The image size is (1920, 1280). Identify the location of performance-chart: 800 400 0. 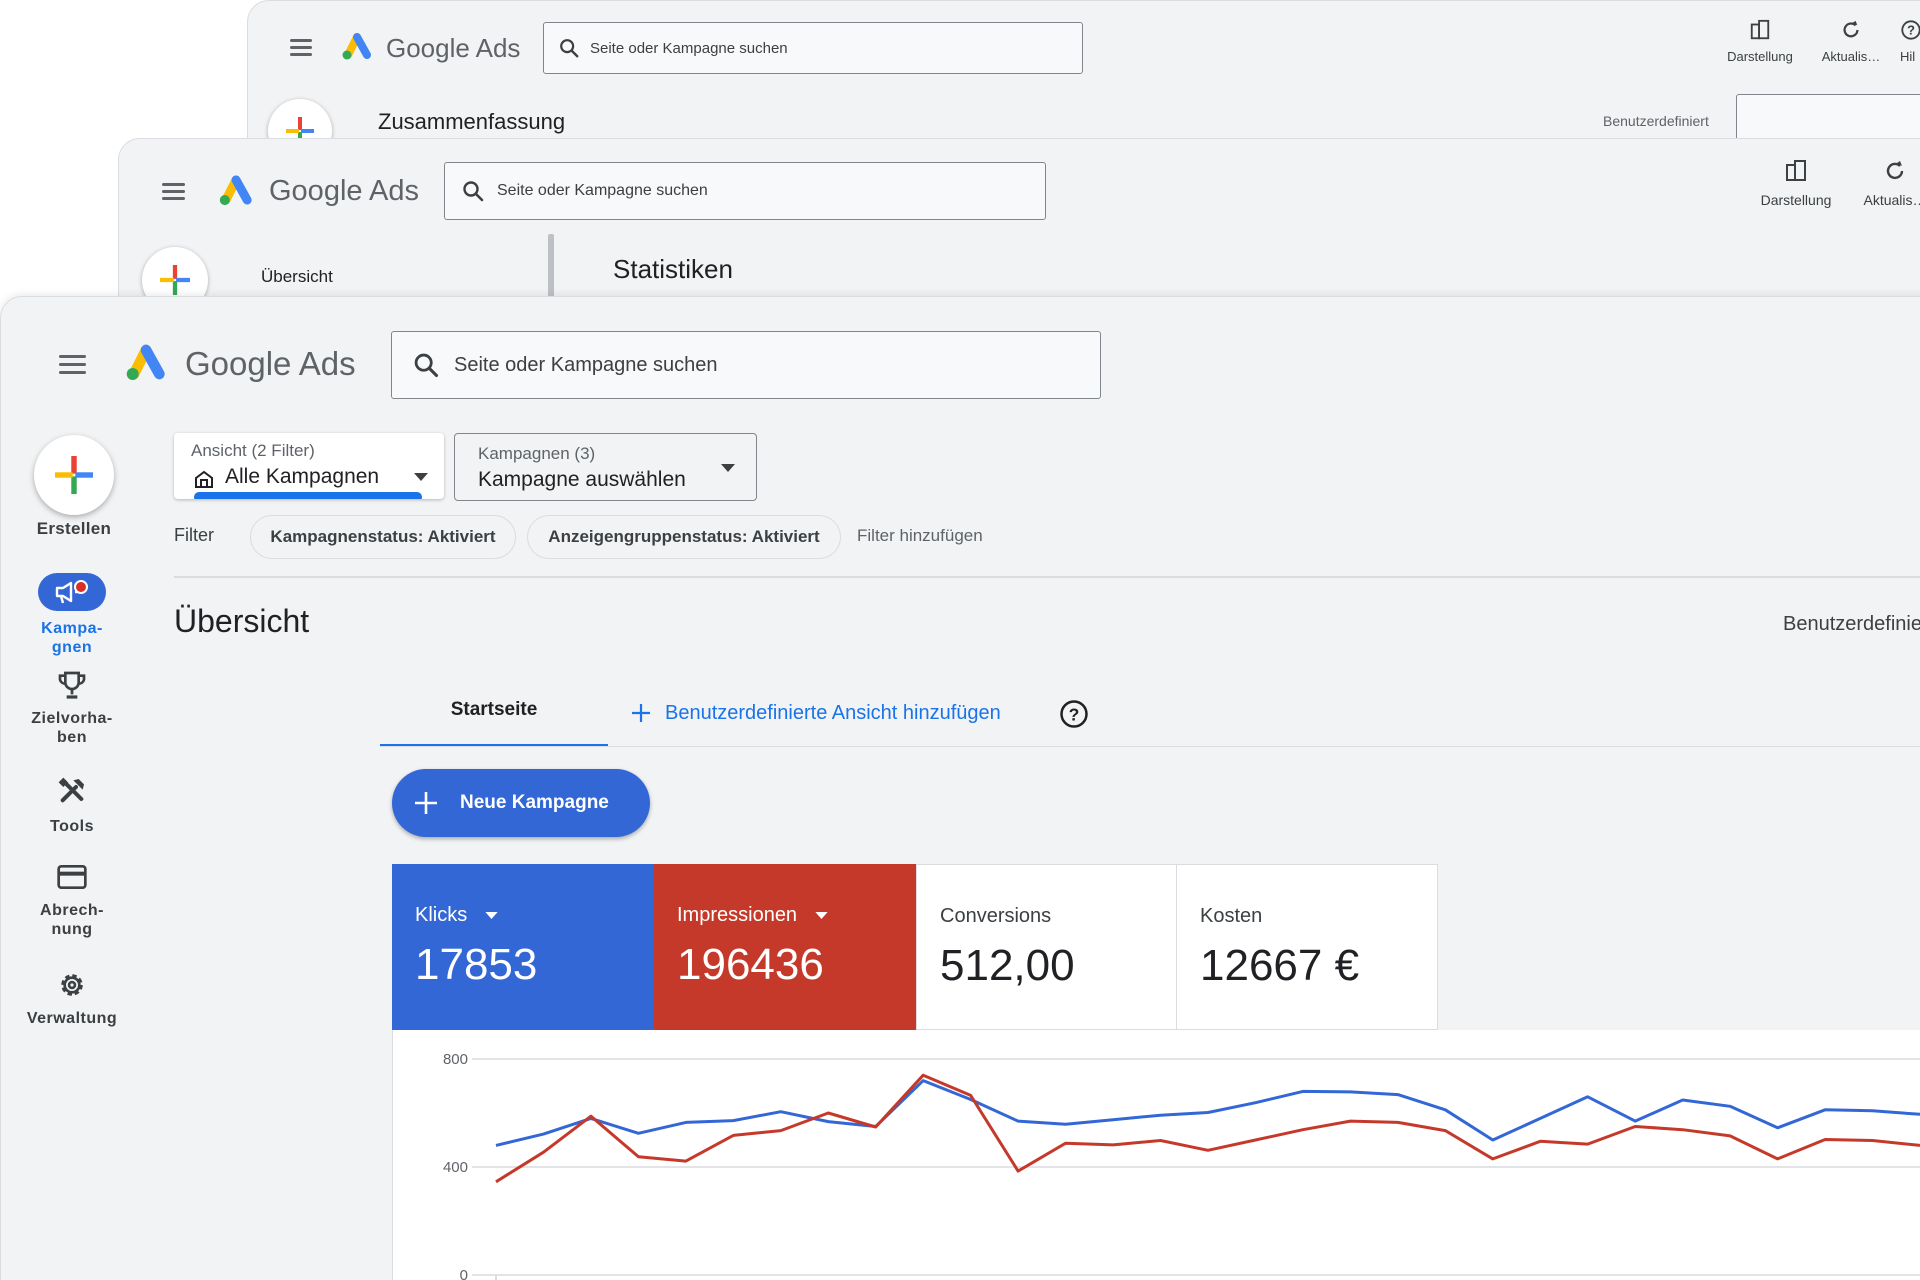
(1181, 1165).